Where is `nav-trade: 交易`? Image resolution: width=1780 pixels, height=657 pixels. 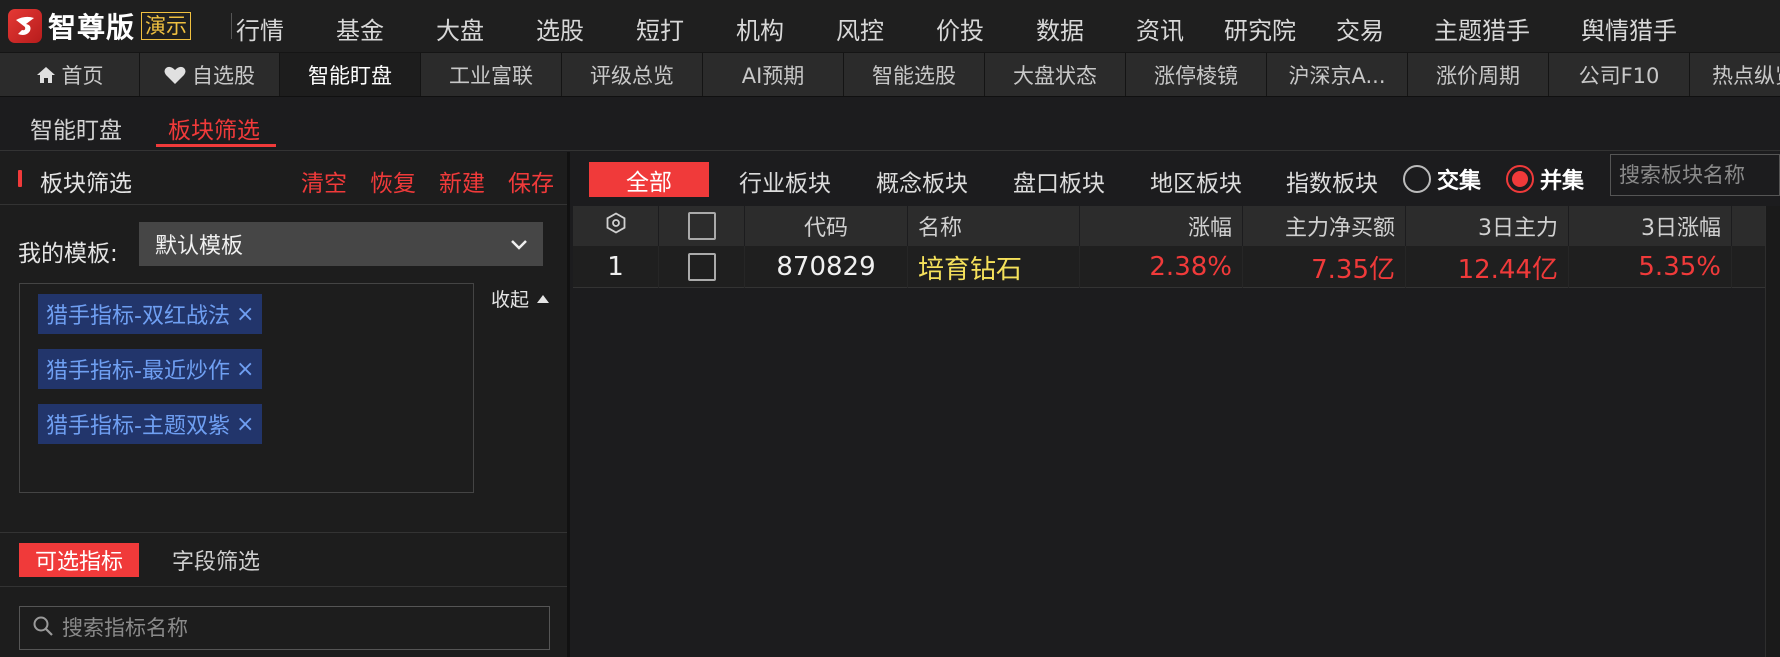
nav-trade: 交易 is located at coordinates (1360, 28).